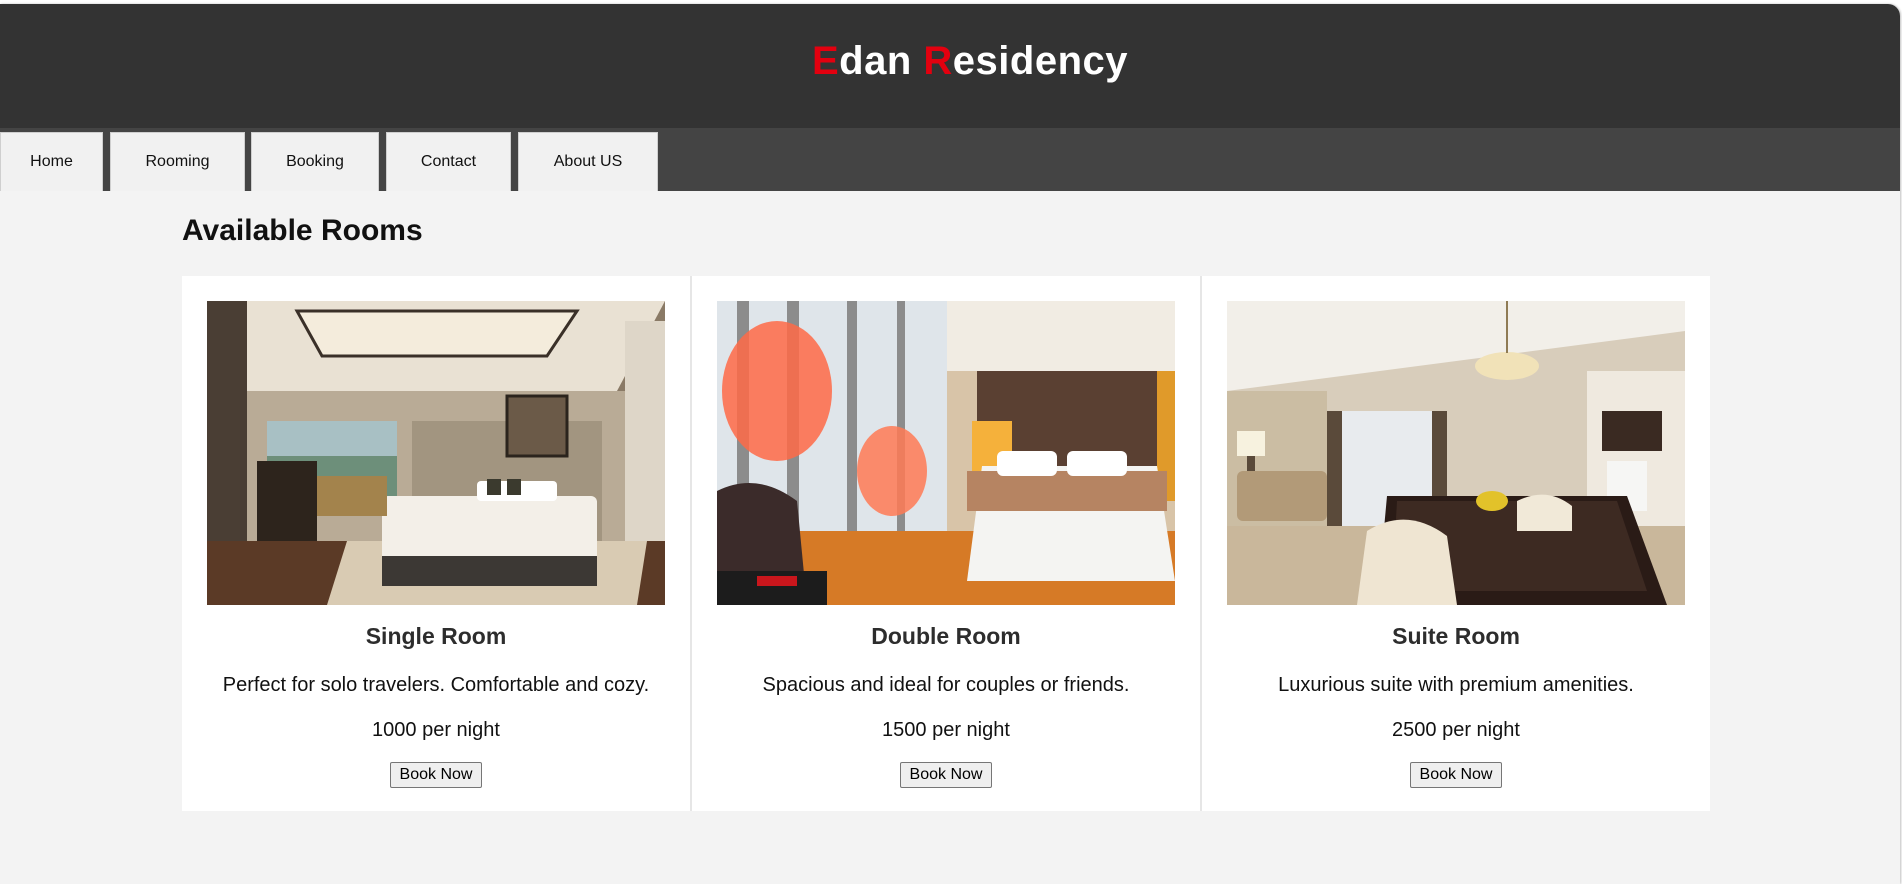  What do you see at coordinates (1456, 453) in the screenshot?
I see `room-image-suite` at bounding box center [1456, 453].